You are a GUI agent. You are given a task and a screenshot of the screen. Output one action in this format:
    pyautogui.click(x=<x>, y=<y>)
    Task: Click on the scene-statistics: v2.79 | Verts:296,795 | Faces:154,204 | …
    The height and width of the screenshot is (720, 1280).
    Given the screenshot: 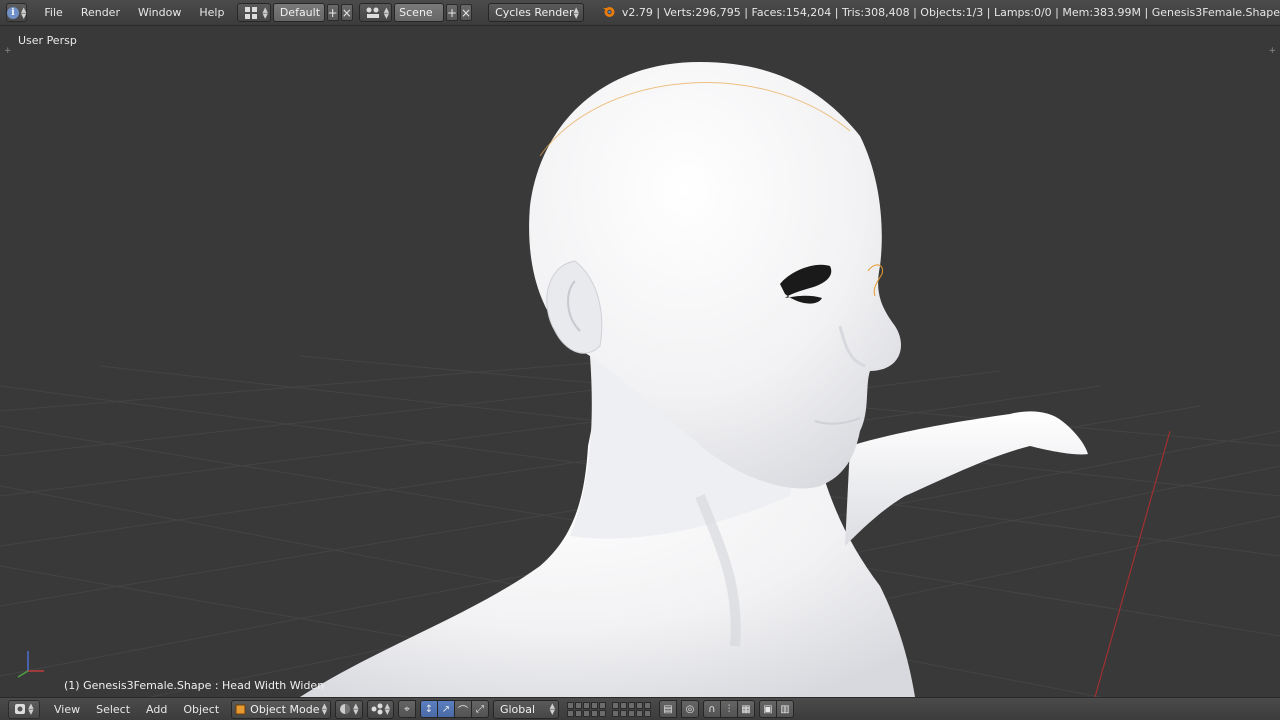 What is the action you would take?
    pyautogui.click(x=950, y=12)
    